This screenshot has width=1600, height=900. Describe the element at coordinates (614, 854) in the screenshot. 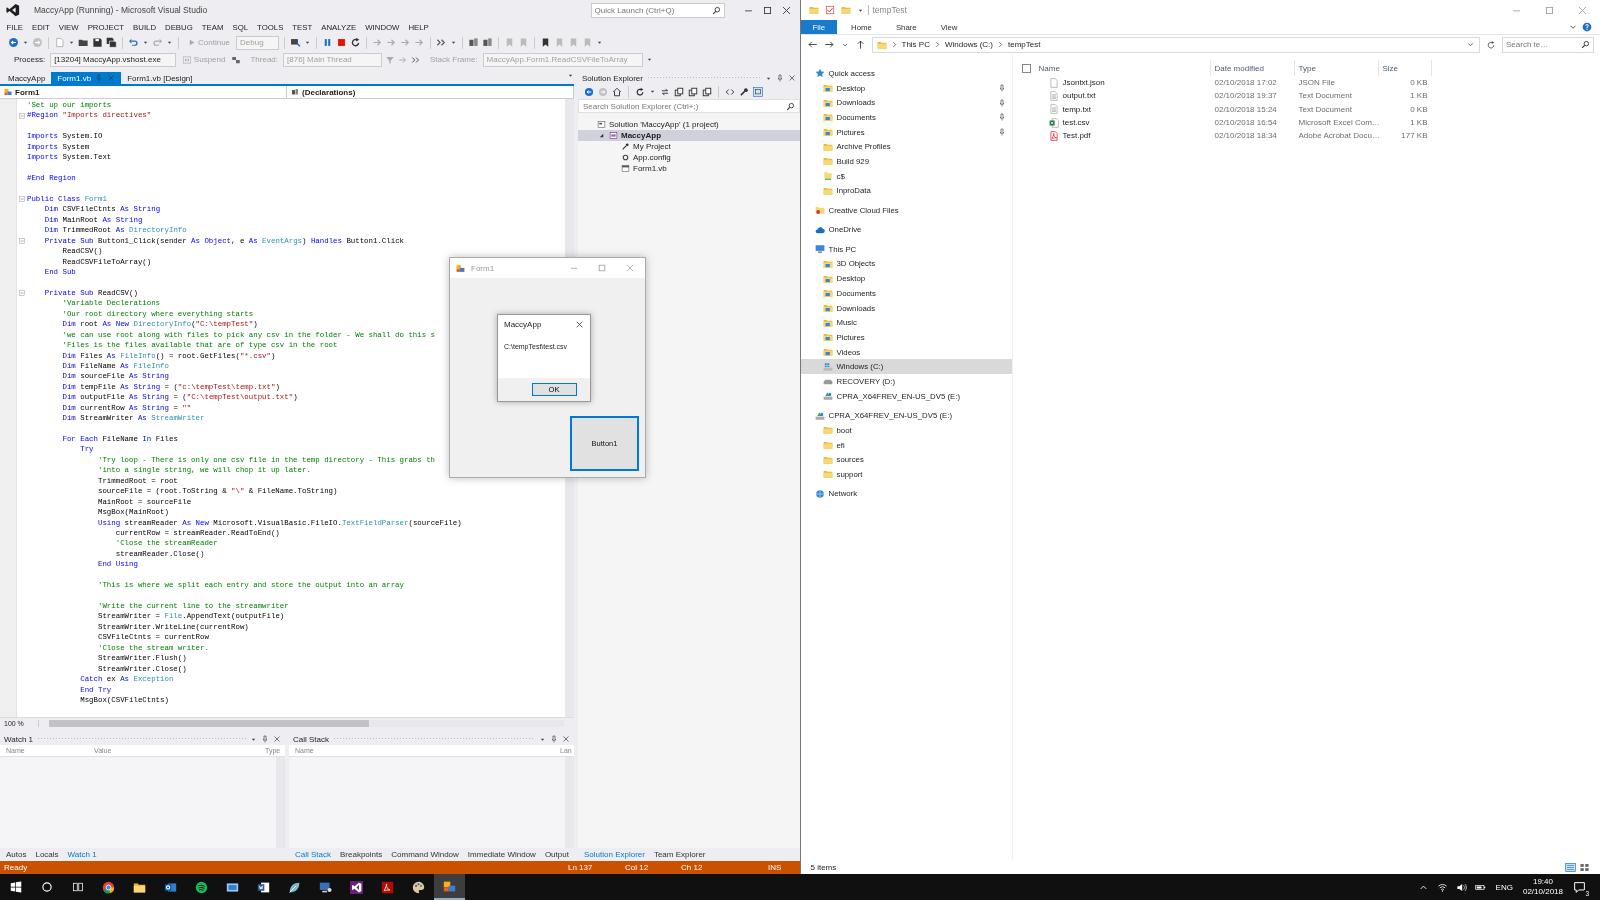

I see `panel-tab: Solution Explorer` at that location.